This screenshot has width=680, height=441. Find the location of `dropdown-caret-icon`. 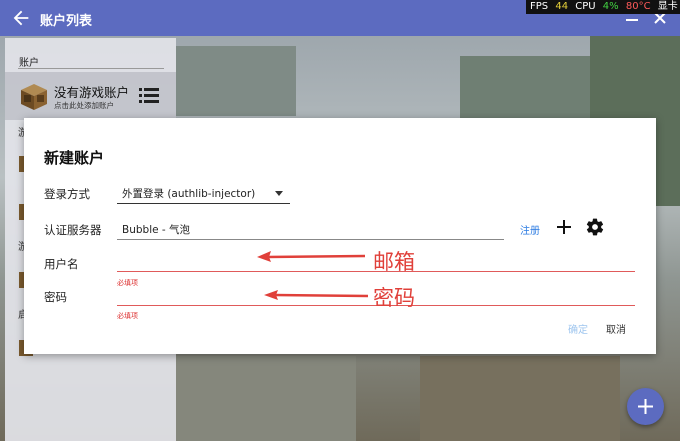

dropdown-caret-icon is located at coordinates (279, 193).